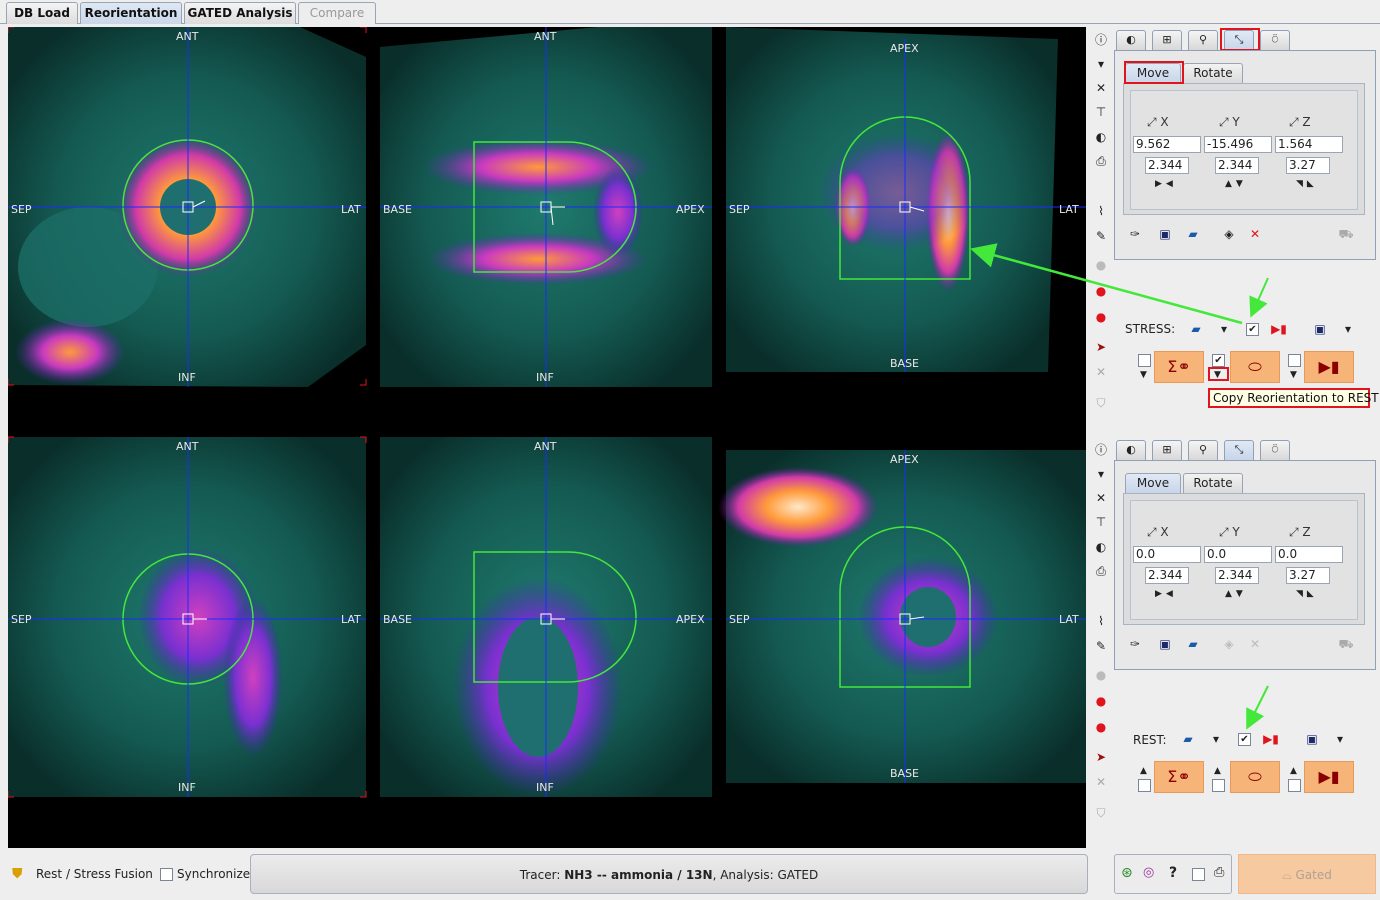 The height and width of the screenshot is (900, 1380). Describe the element at coordinates (1101, 782) in the screenshot. I see `clear-icon: ✕` at that location.